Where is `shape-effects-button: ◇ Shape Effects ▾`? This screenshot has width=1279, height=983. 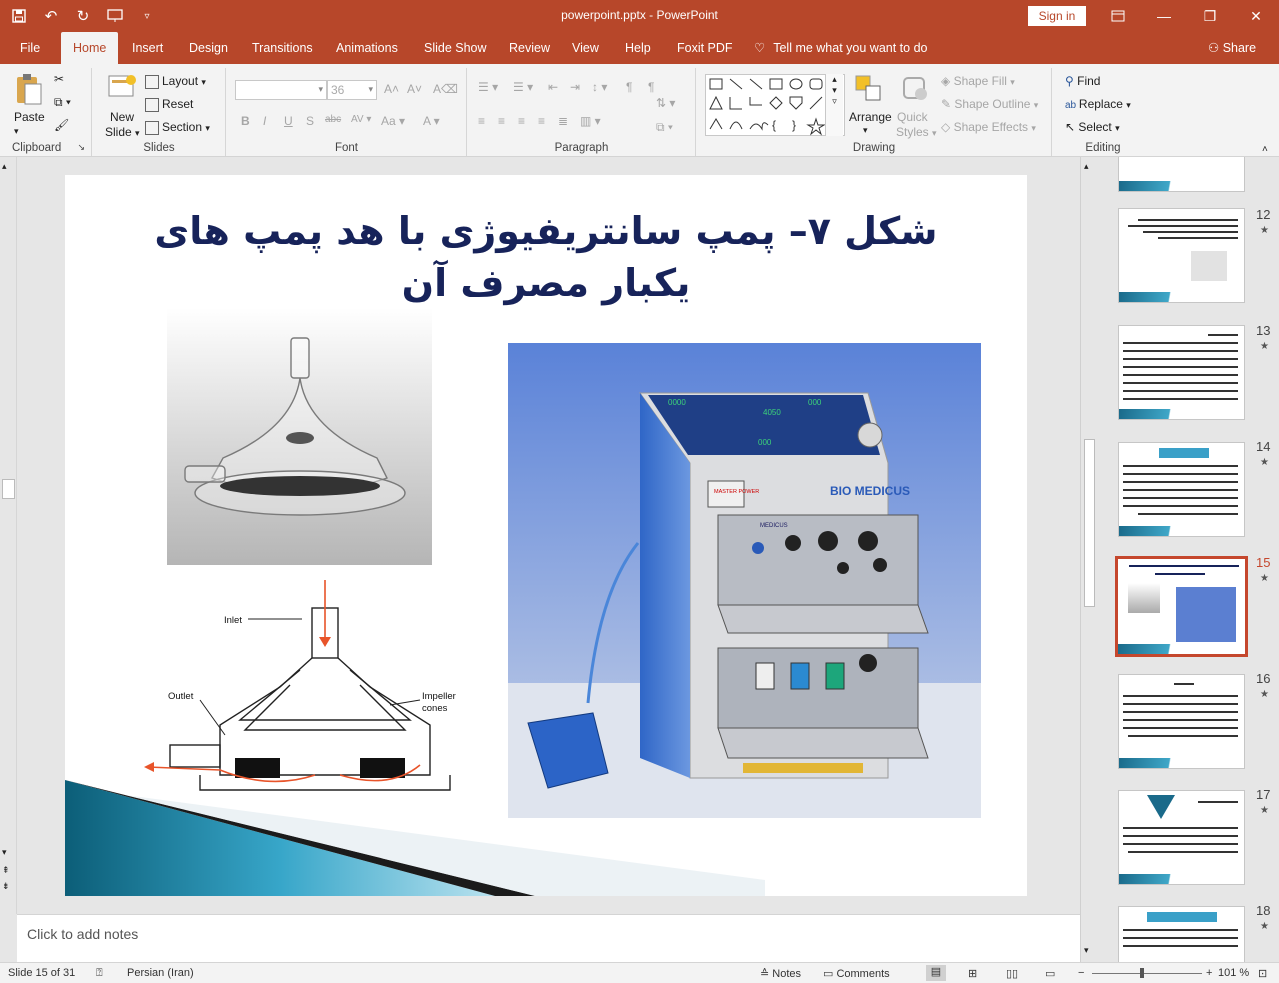 shape-effects-button: ◇ Shape Effects ▾ is located at coordinates (988, 127).